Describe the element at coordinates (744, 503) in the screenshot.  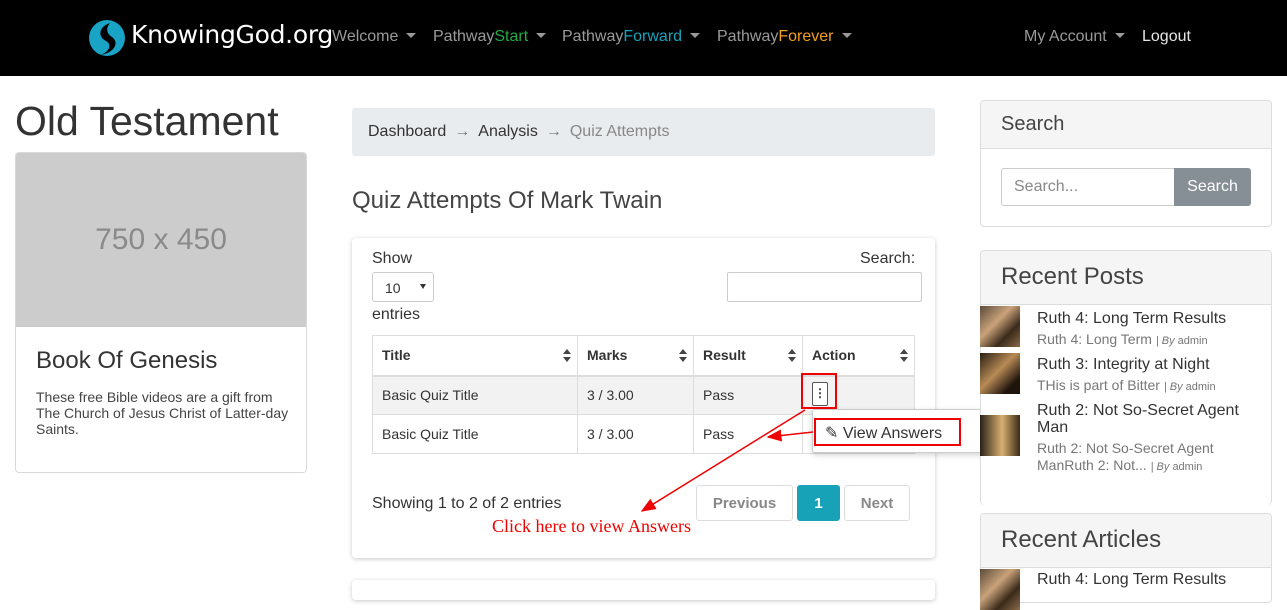
I see `previous-button: Previous` at that location.